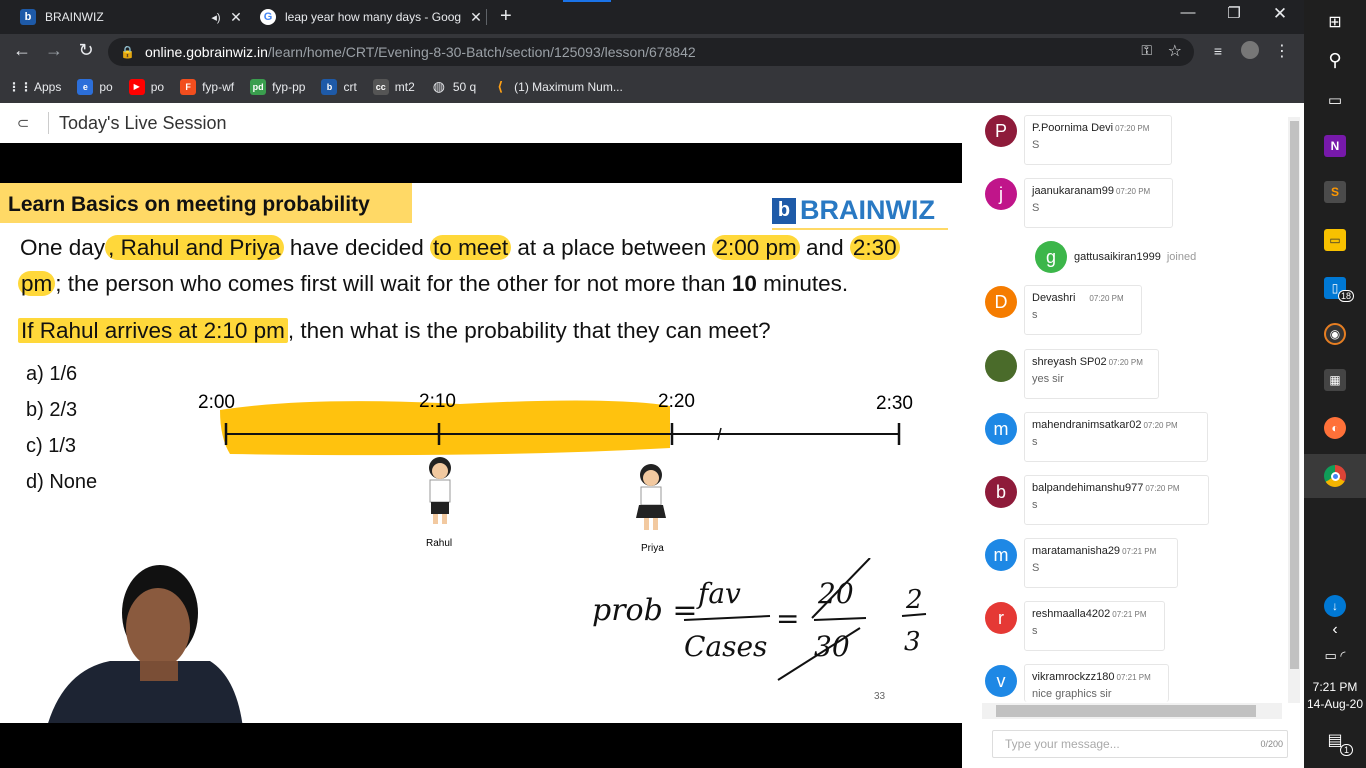 This screenshot has height=768, width=1366. Describe the element at coordinates (1335, 60) in the screenshot. I see `search-icon: ⚲` at that location.